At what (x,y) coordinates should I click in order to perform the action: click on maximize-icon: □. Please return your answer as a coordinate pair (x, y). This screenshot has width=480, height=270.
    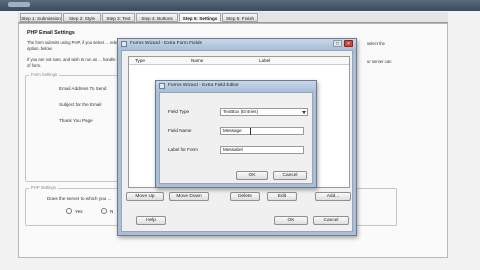
    Looking at the image, I should click on (337, 43).